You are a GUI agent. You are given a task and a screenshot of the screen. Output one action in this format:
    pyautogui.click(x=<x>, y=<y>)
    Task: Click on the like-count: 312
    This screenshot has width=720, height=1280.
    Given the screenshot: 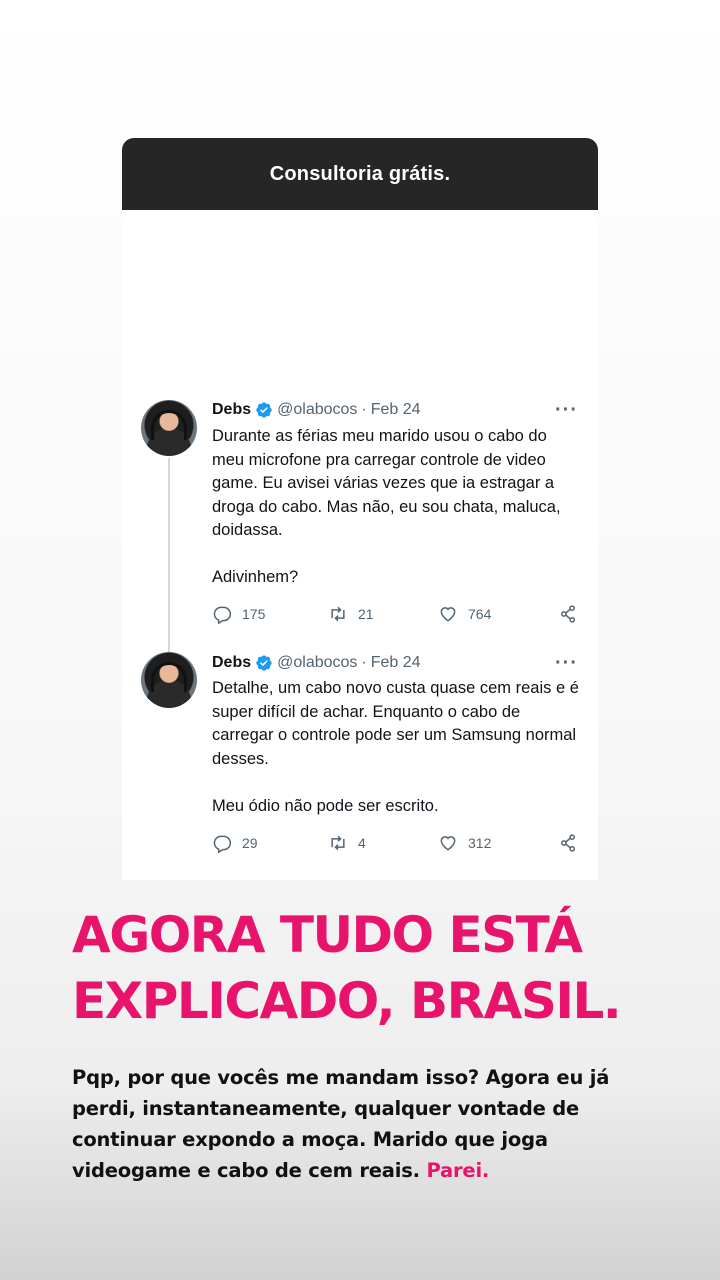 What is the action you would take?
    pyautogui.click(x=480, y=843)
    